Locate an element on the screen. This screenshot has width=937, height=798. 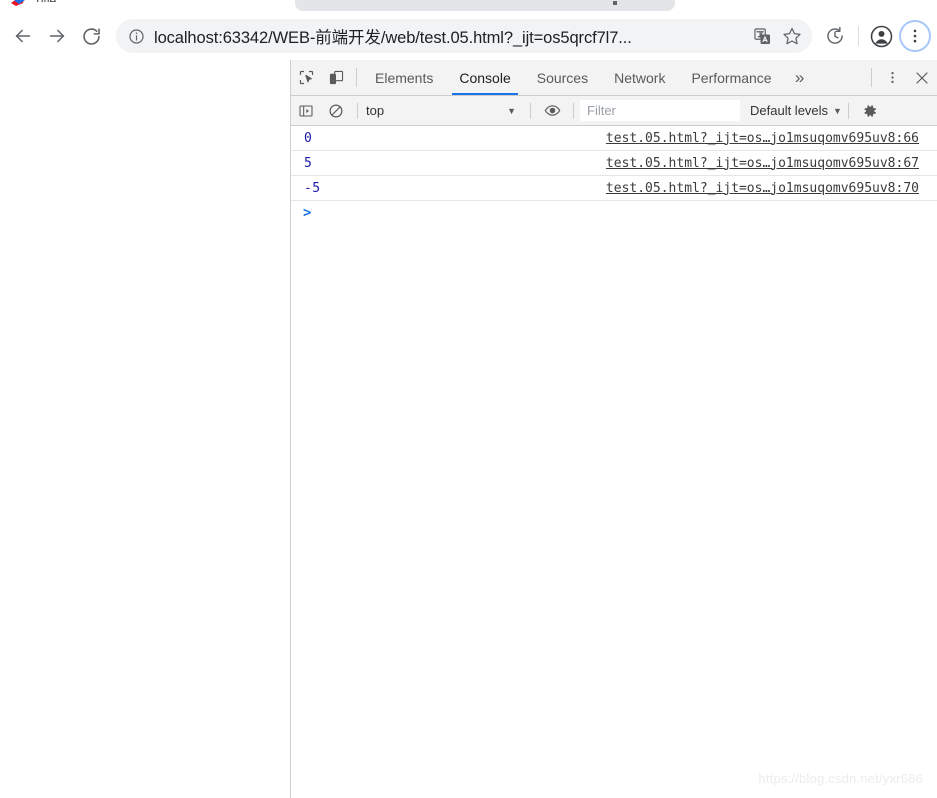
tabbar-divider is located at coordinates (356, 77).